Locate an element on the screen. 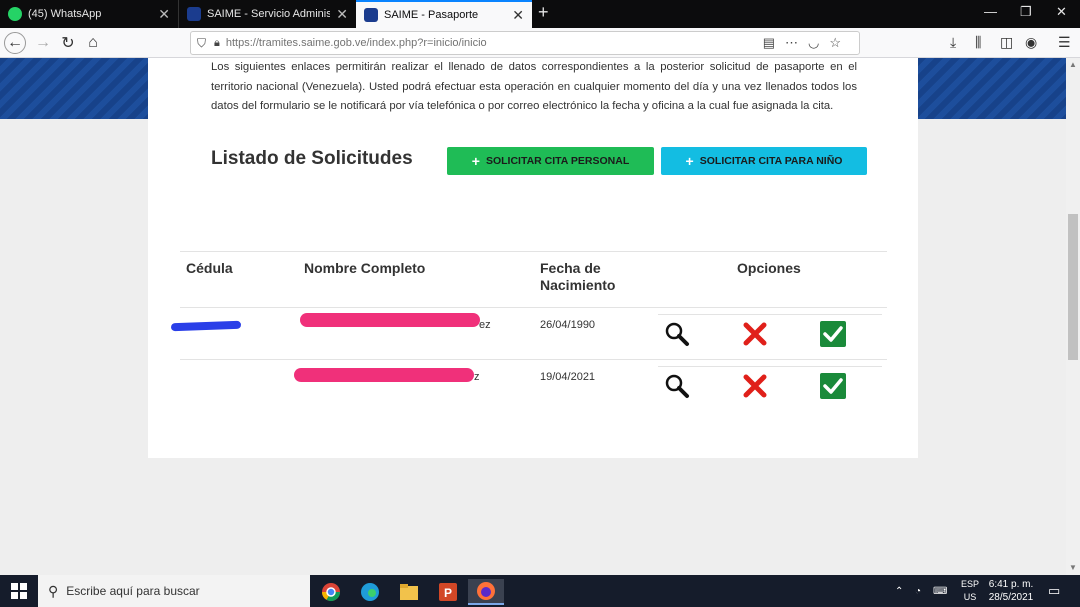 This screenshot has width=1080, height=607. search-placeholder: Escribe aquí para buscar is located at coordinates (133, 591).